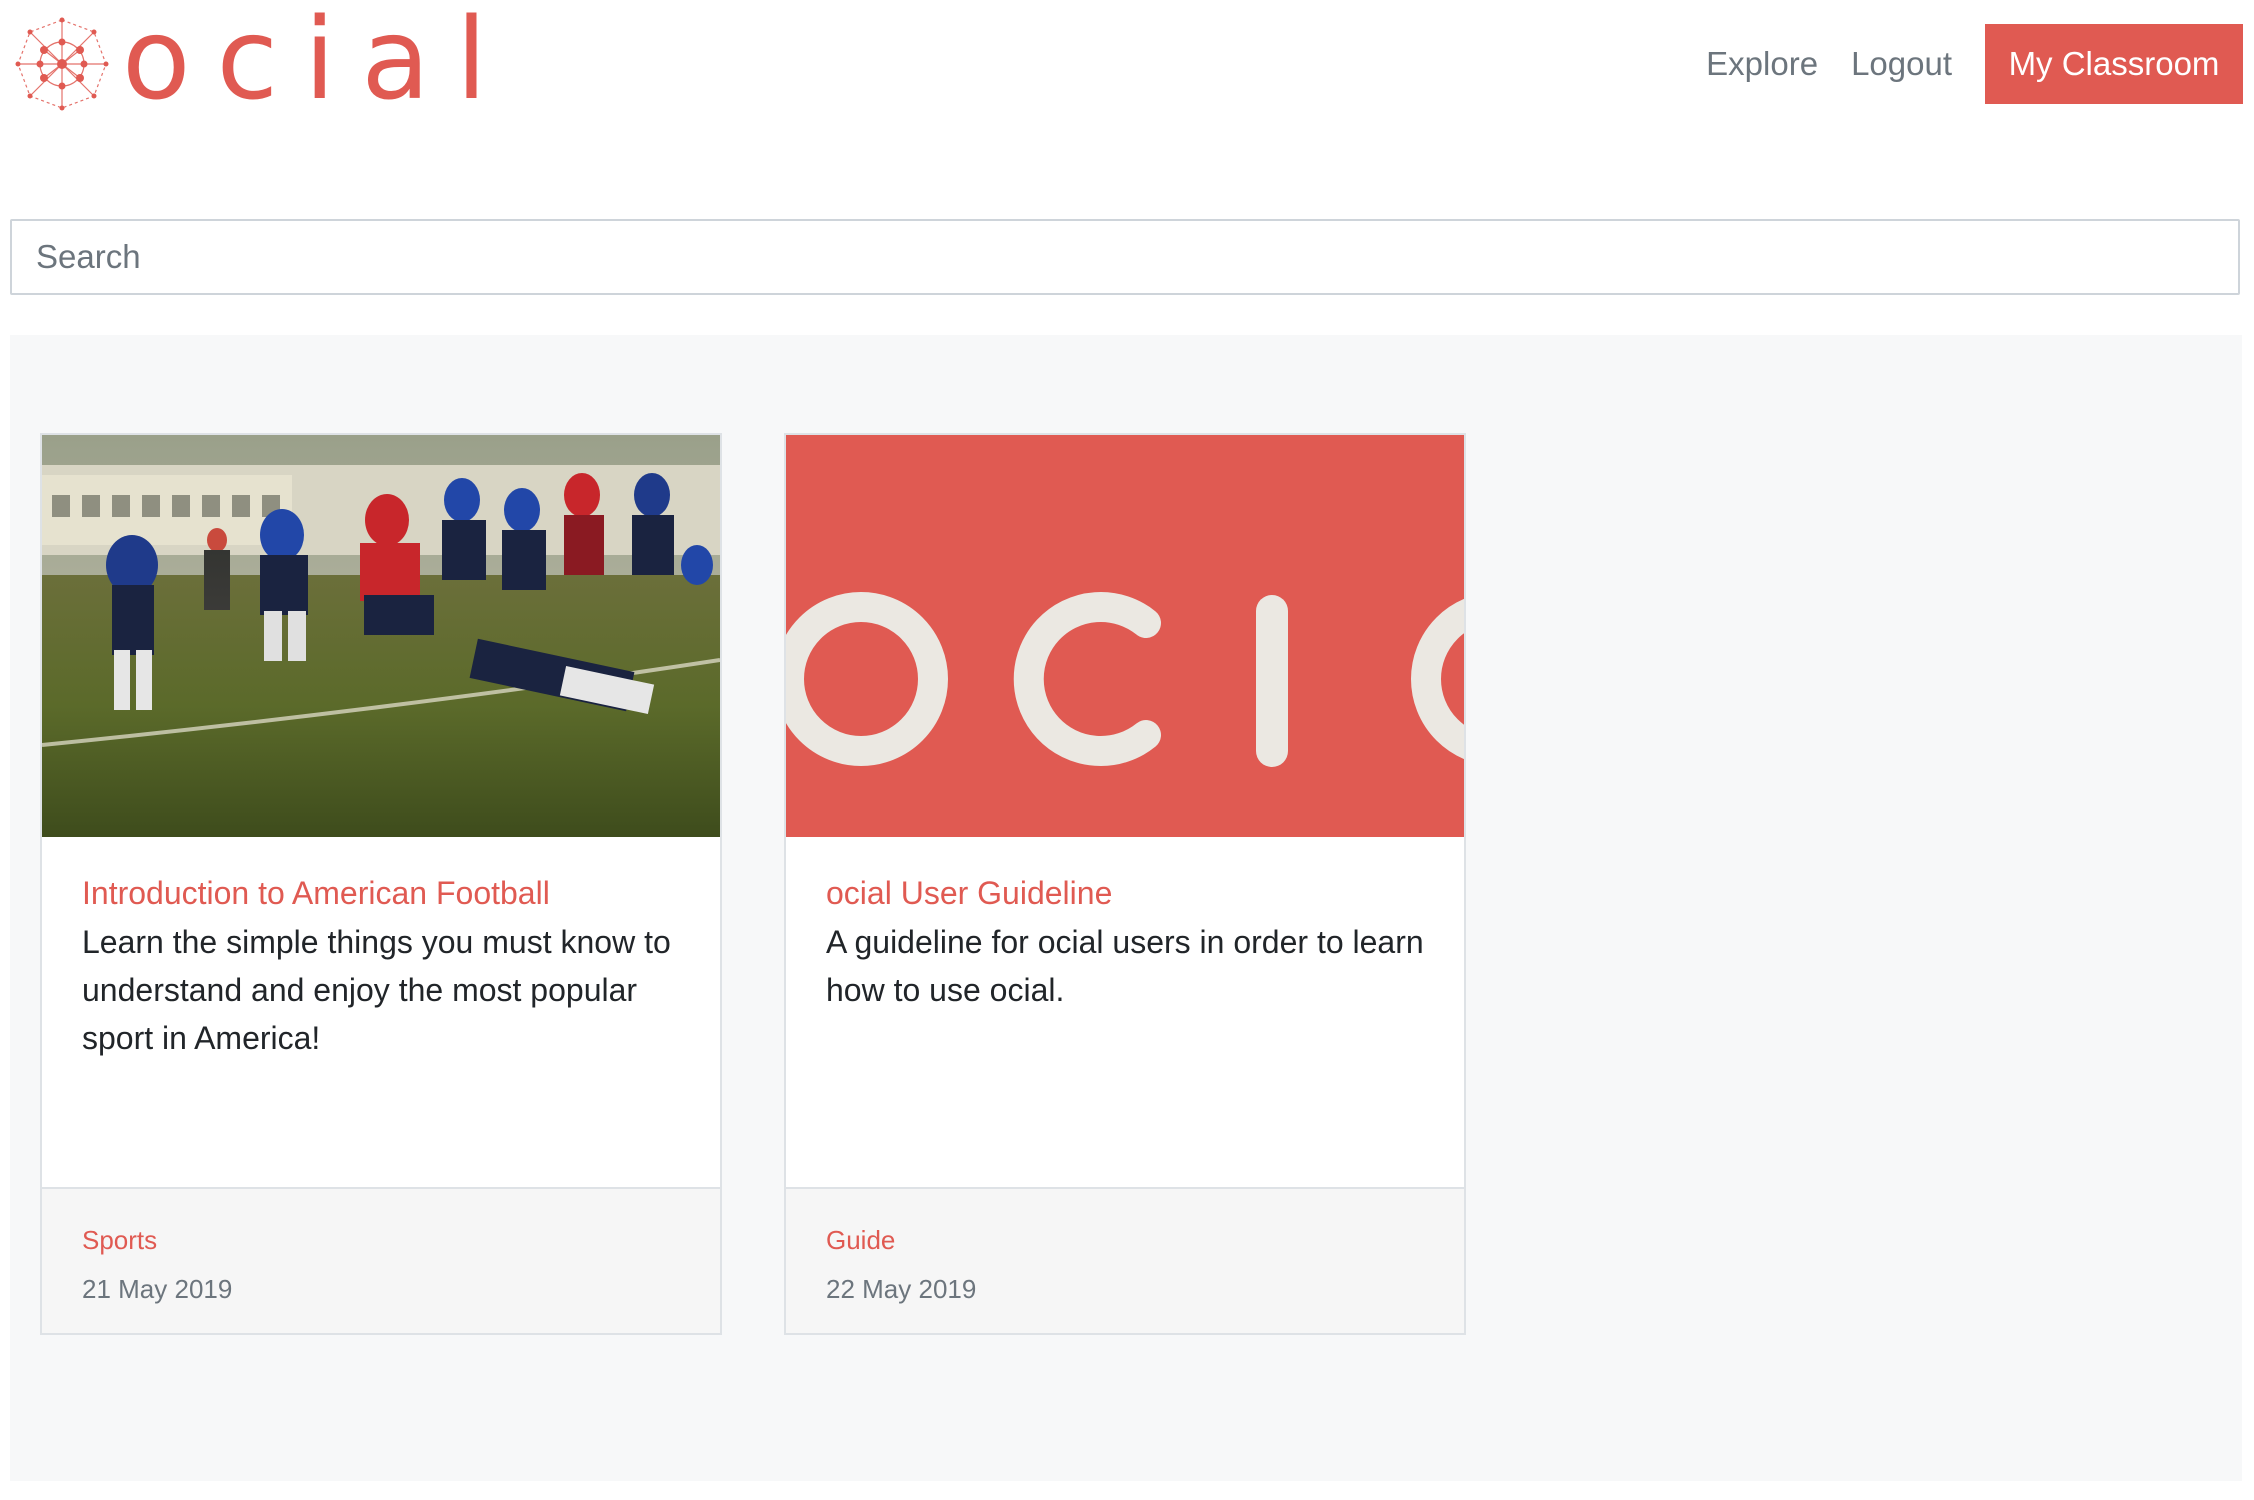 Image resolution: width=2254 pixels, height=1500 pixels. I want to click on search-input, so click(1125, 257).